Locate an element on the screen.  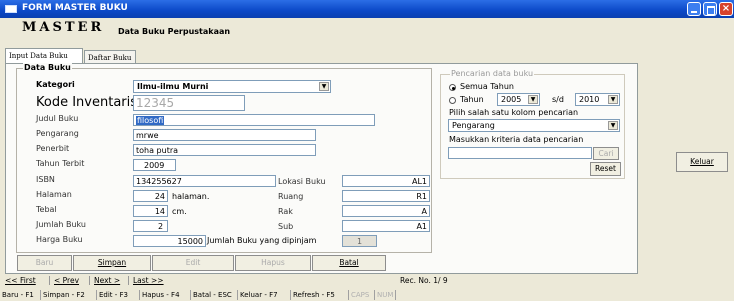
sd-label: s/d is located at coordinates (558, 99).